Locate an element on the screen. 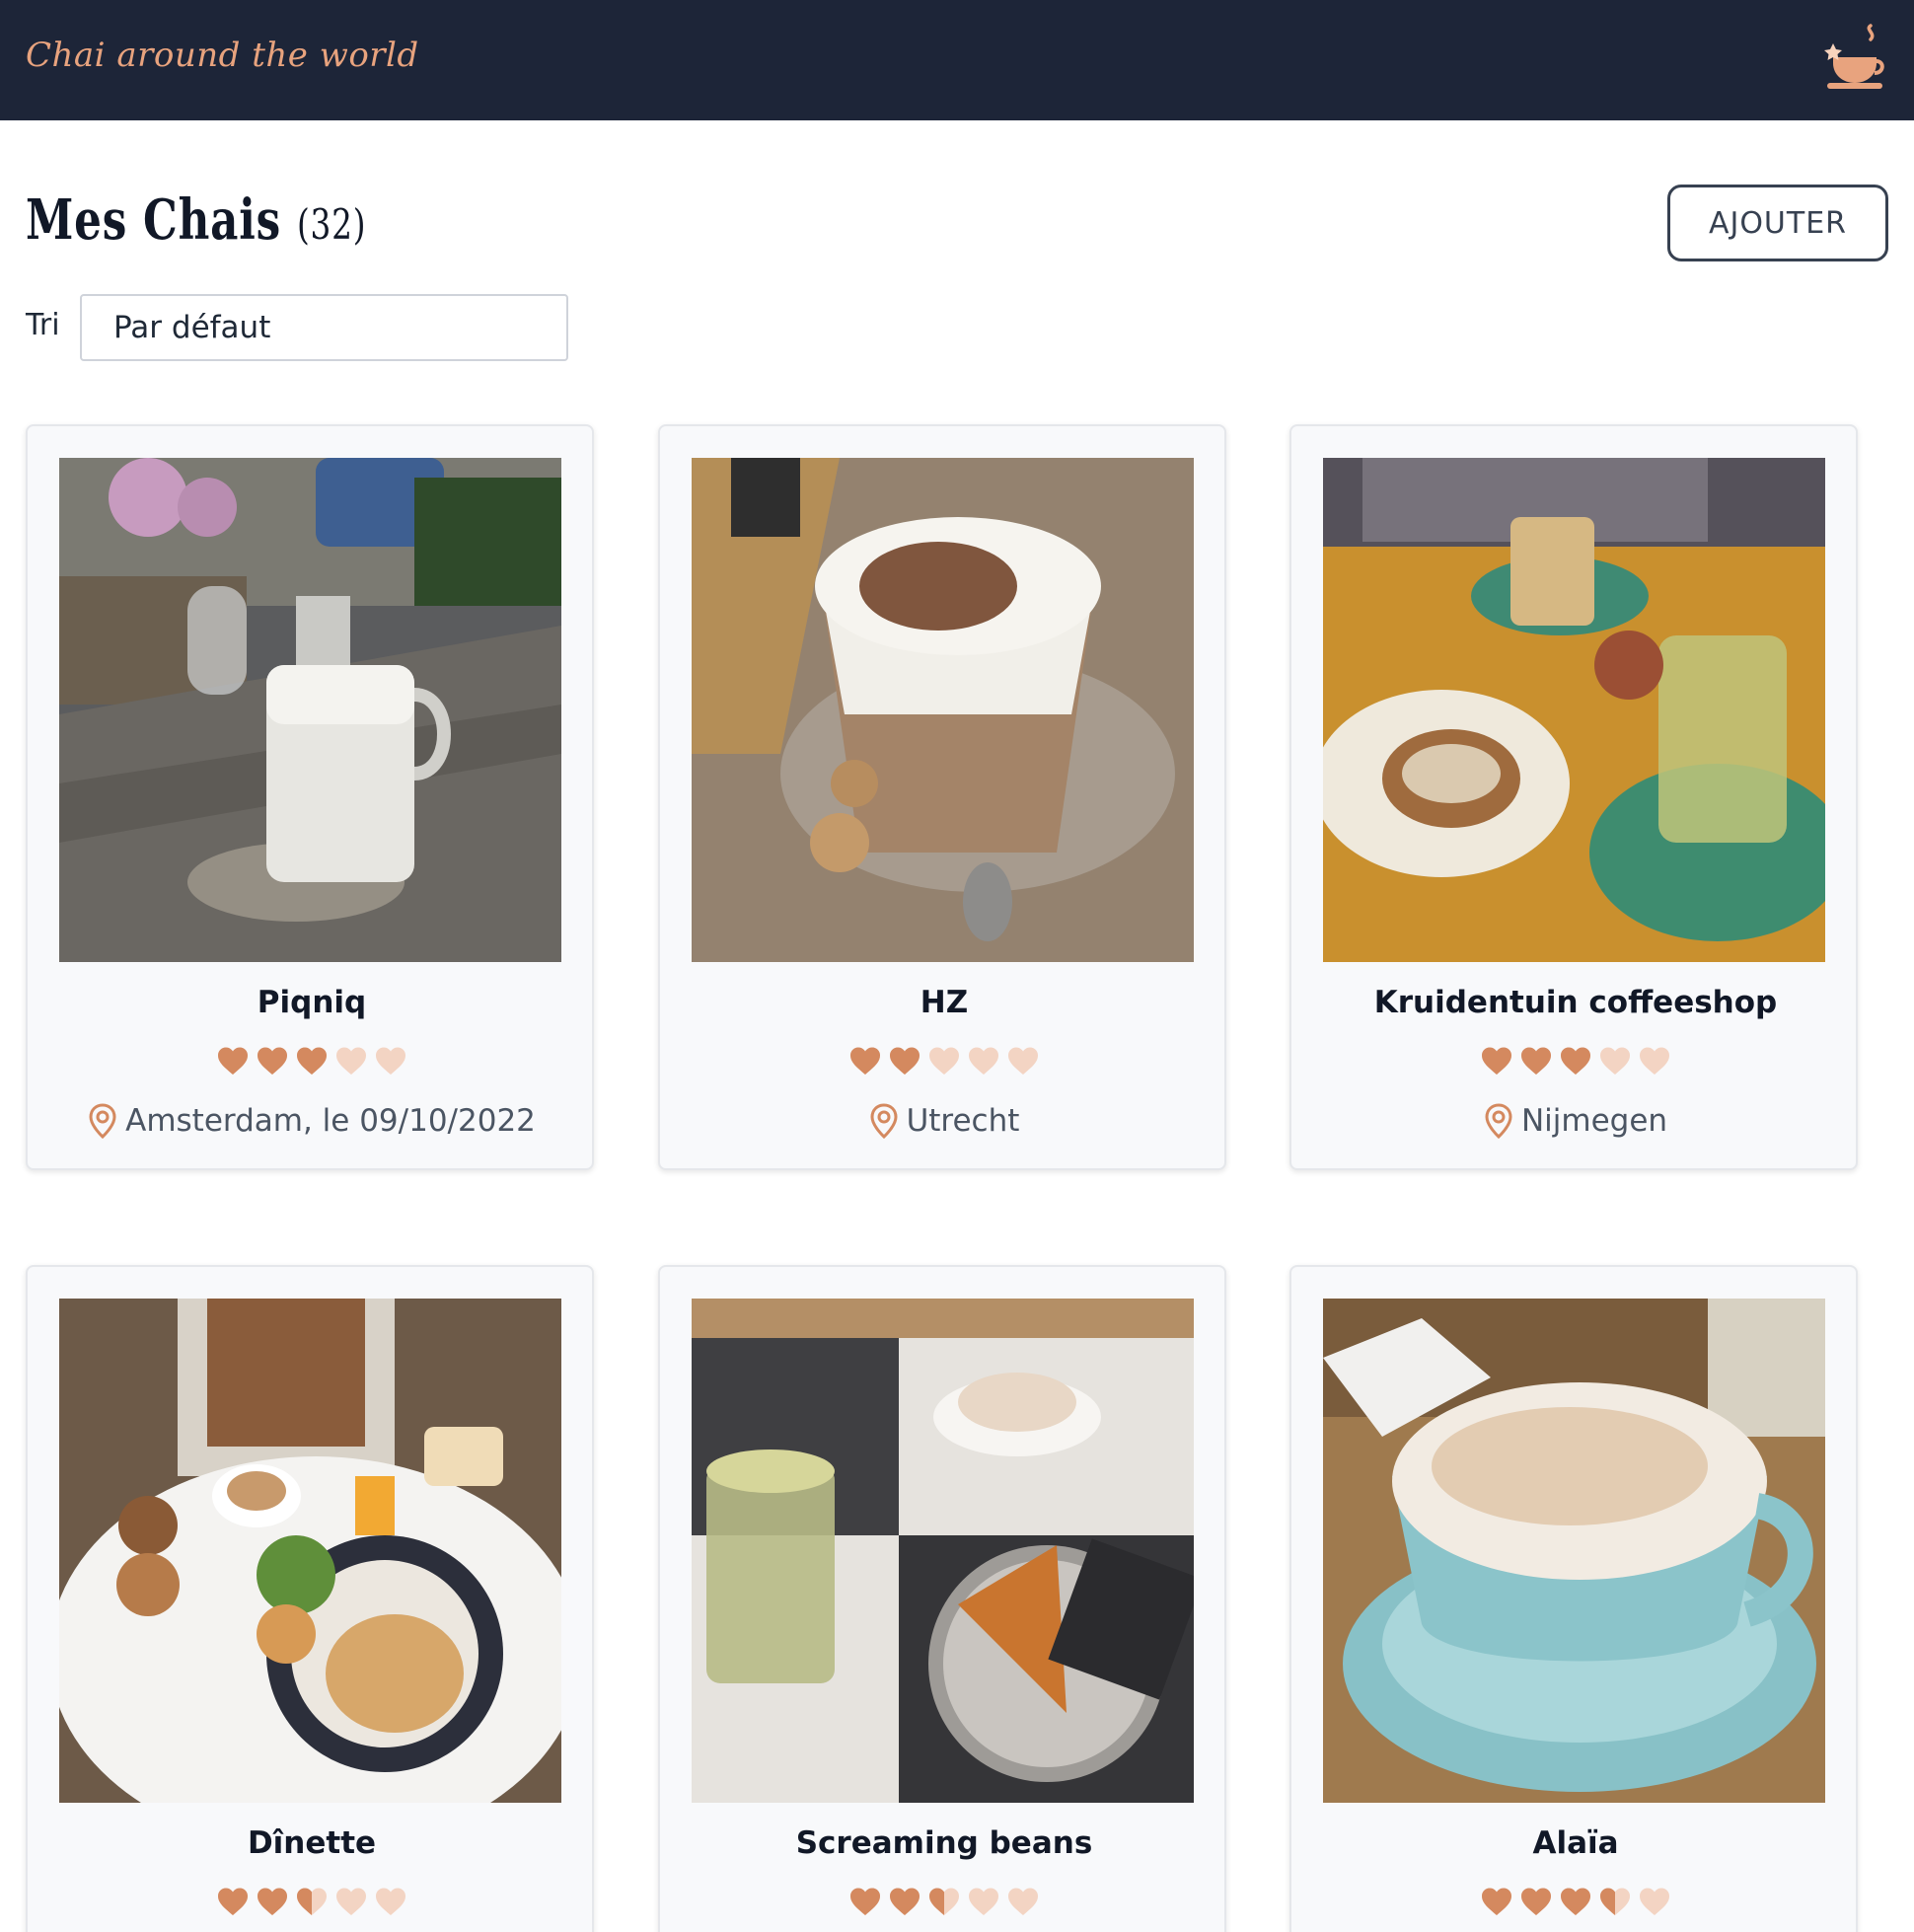 The image size is (1914, 1932). chai-card: Alaïa is located at coordinates (1574, 1598).